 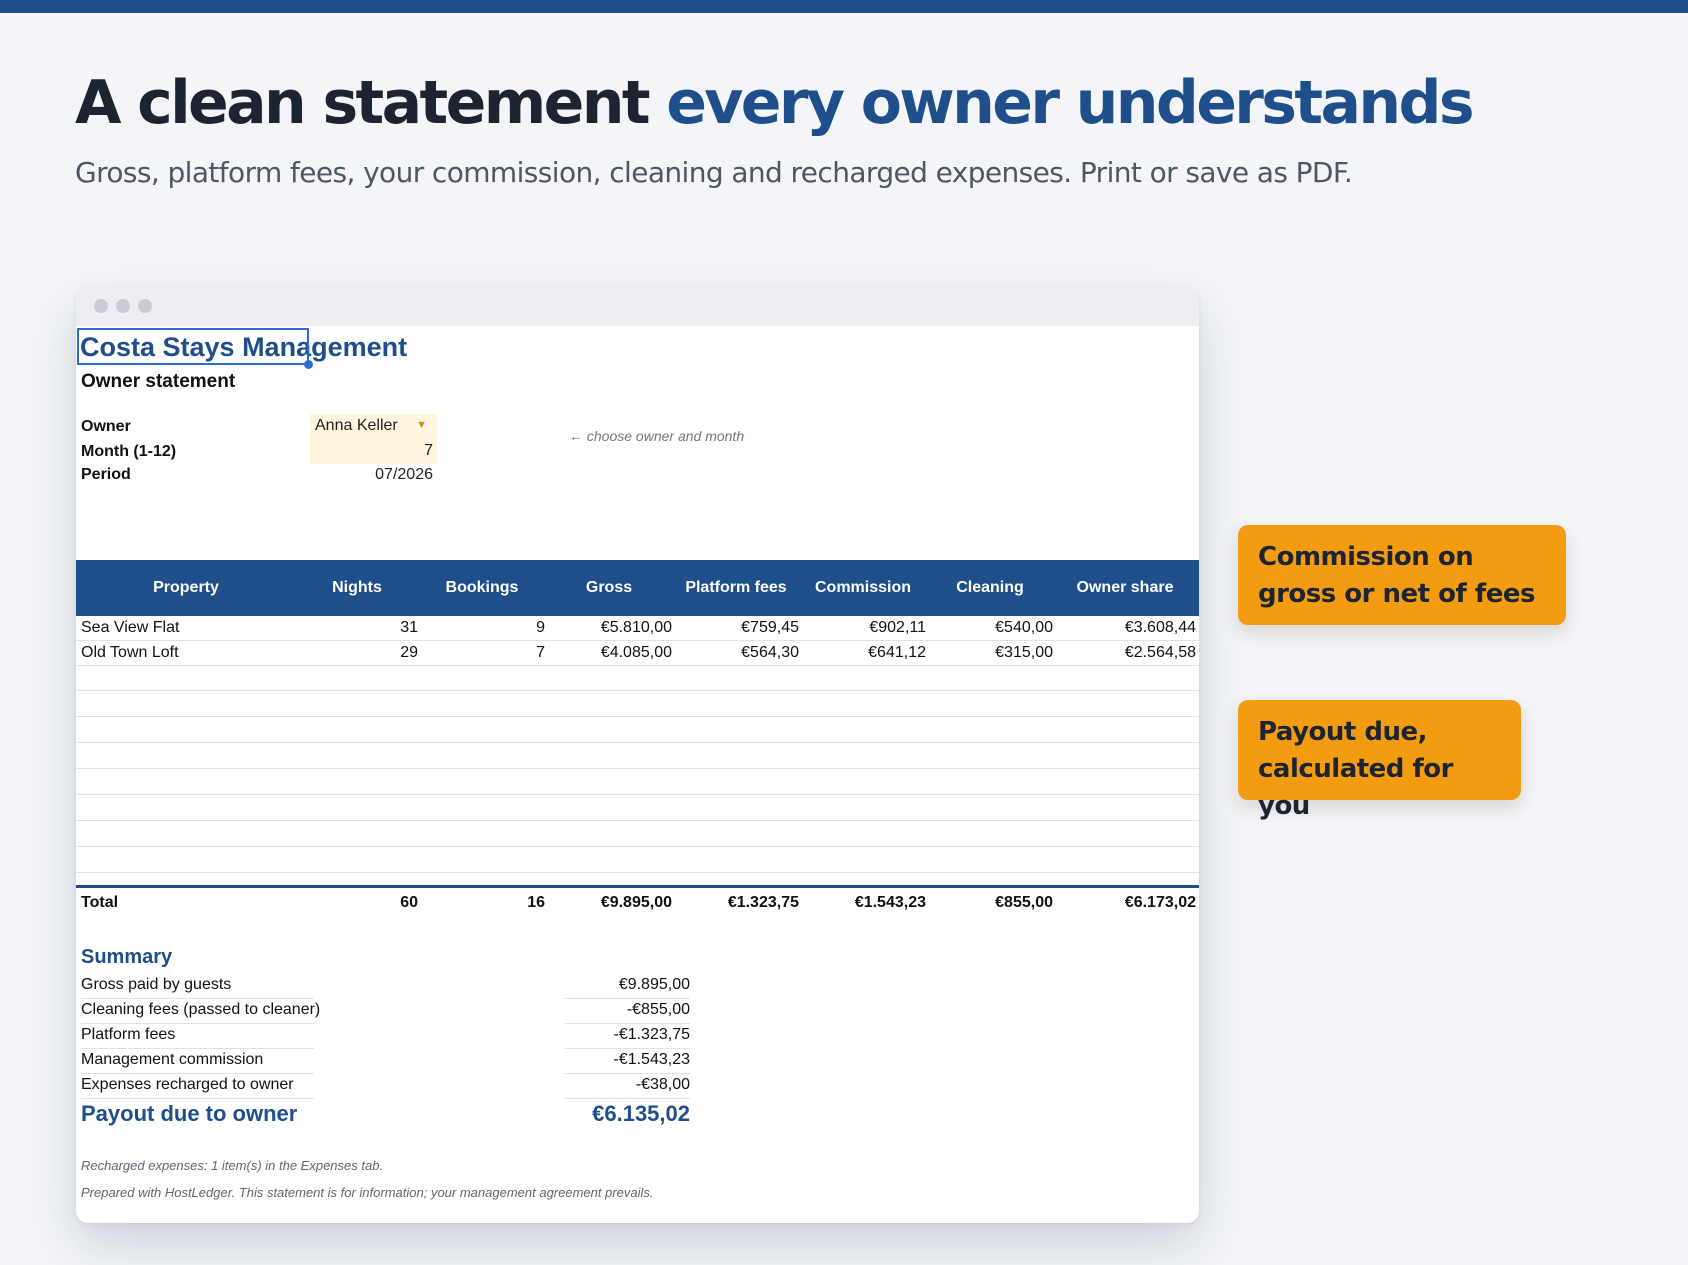 What do you see at coordinates (197, 986) in the screenshot?
I see `summary-label: Gross paid by guests` at bounding box center [197, 986].